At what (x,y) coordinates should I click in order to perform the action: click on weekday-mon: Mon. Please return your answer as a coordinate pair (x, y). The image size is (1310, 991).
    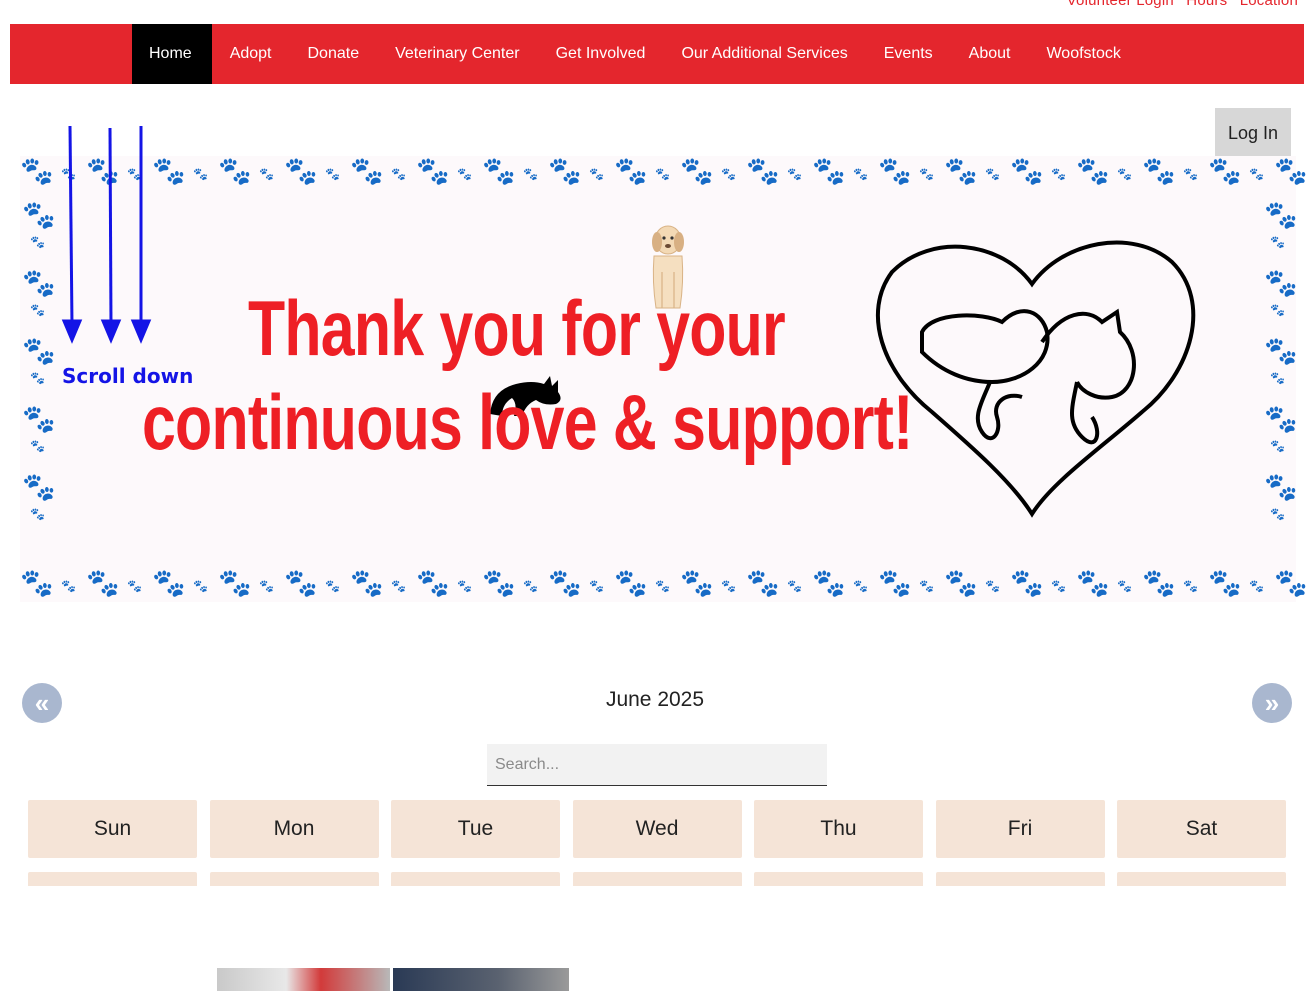
    Looking at the image, I should click on (294, 829).